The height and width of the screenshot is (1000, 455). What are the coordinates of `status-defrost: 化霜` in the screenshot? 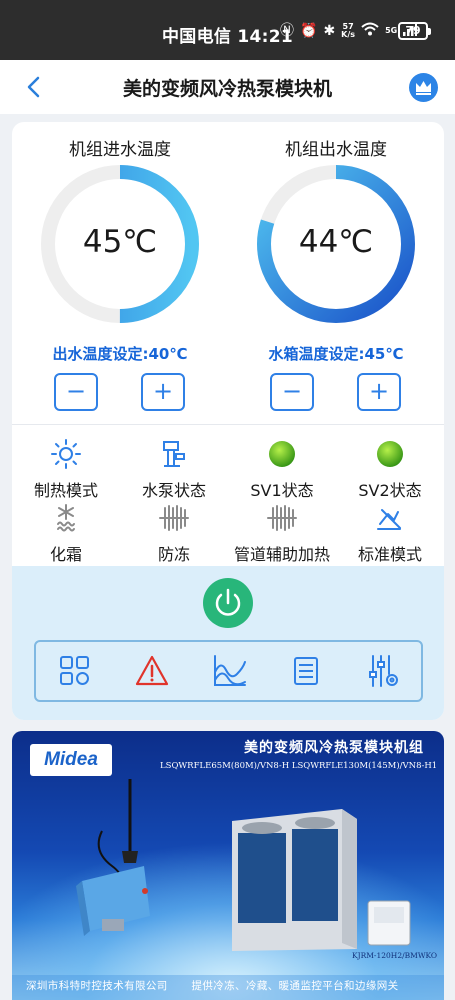 It's located at (66, 533).